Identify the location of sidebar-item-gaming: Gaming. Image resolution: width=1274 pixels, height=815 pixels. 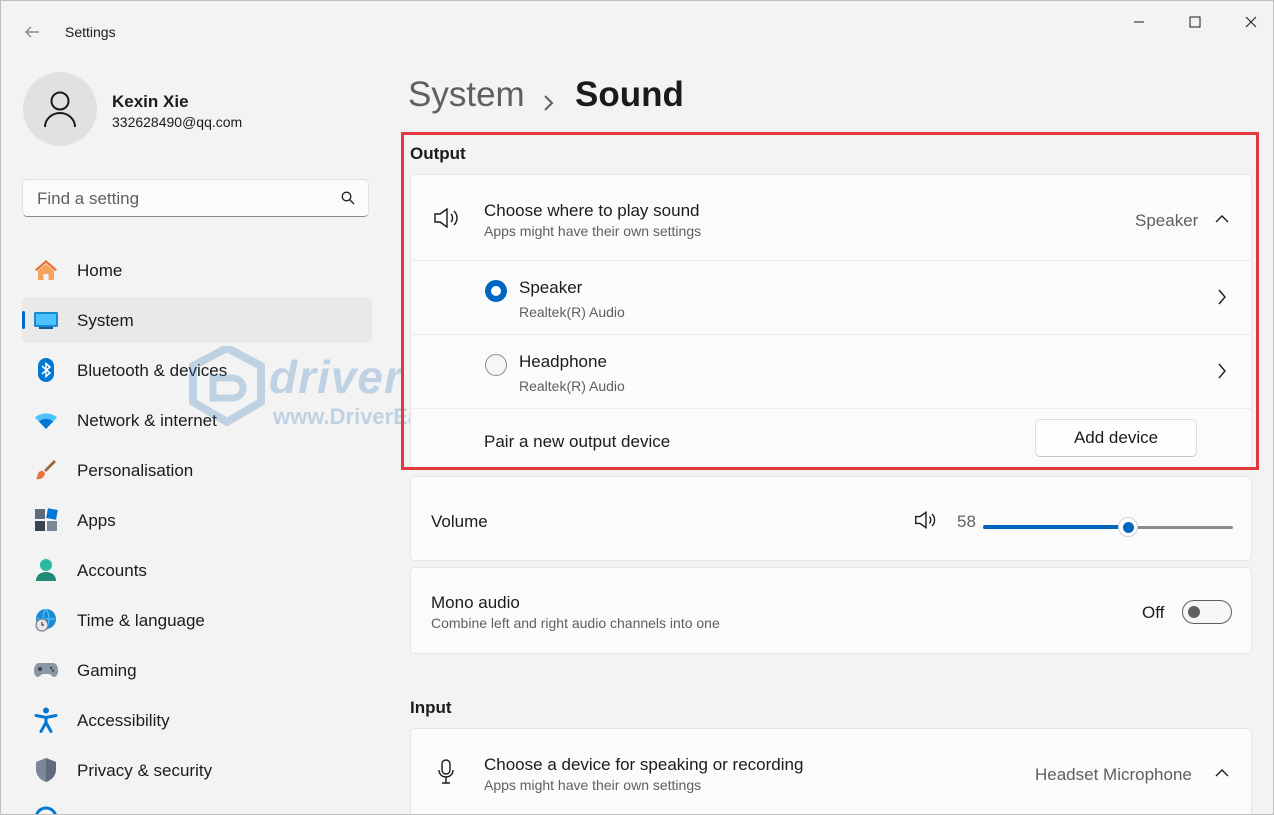
(197, 670).